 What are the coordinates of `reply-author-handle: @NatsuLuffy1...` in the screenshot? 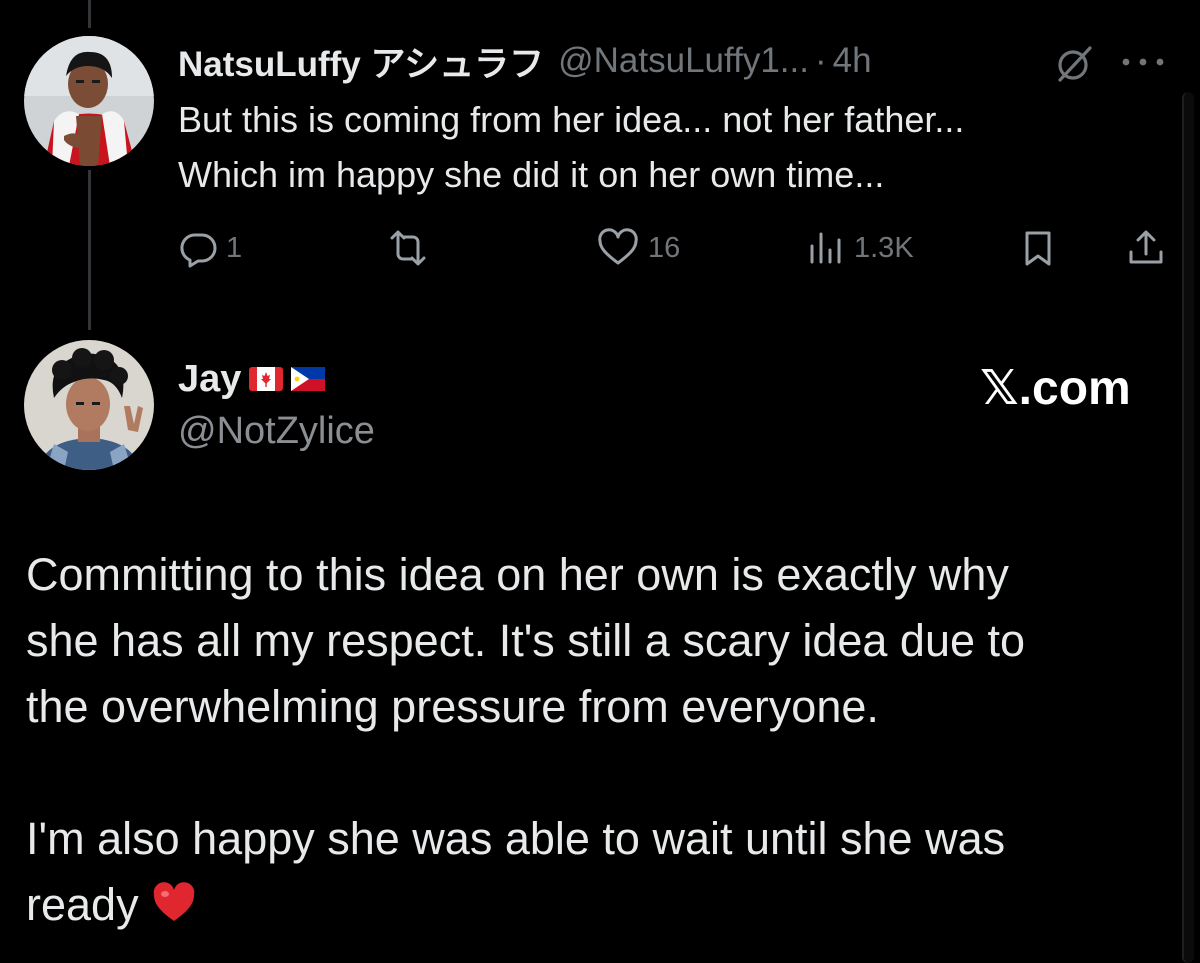 It's located at (683, 61).